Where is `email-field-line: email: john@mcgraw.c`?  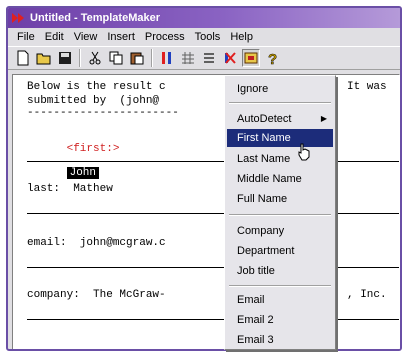
email-field-line: email: john@mcgraw.c is located at coordinates (96, 243).